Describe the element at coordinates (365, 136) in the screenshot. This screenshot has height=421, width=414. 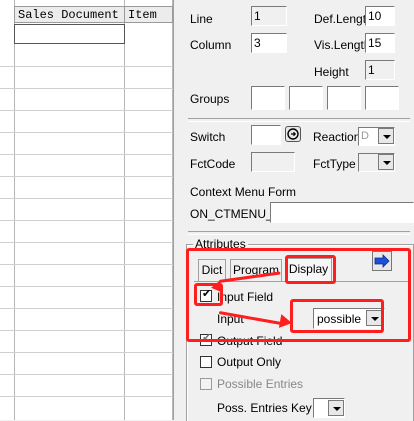
I see `reaction-value: D` at that location.